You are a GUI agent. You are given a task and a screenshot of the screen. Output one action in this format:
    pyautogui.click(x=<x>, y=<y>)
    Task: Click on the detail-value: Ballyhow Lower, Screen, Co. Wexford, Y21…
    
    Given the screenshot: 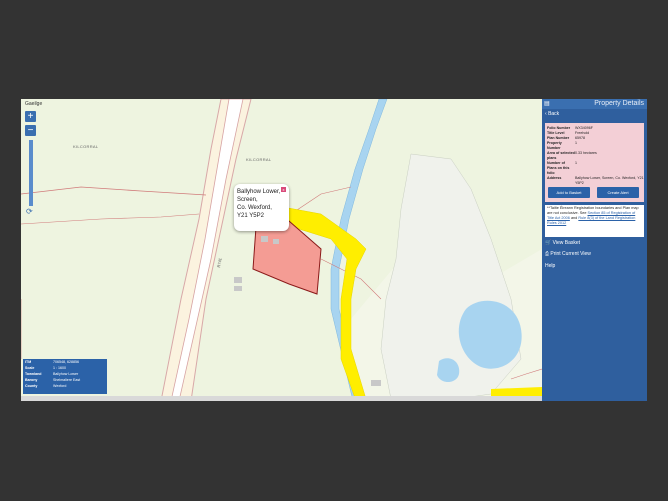 What is the action you would take?
    pyautogui.click(x=609, y=180)
    